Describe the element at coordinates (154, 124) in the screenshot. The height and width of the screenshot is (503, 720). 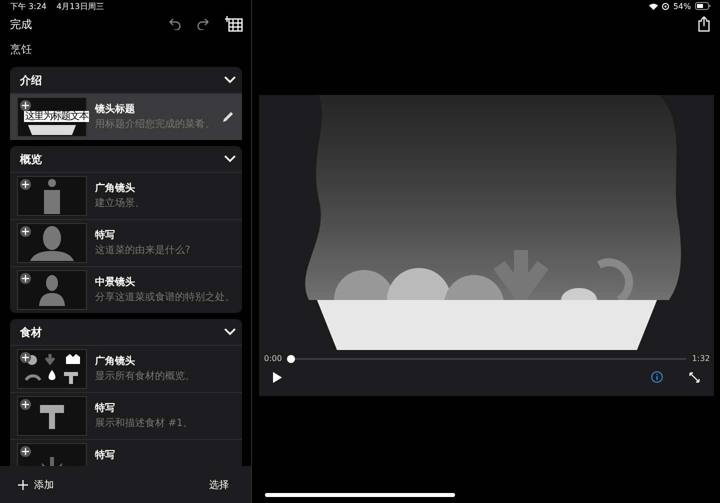
I see `shot-description: 用标题介绍您完成的菜肴。` at that location.